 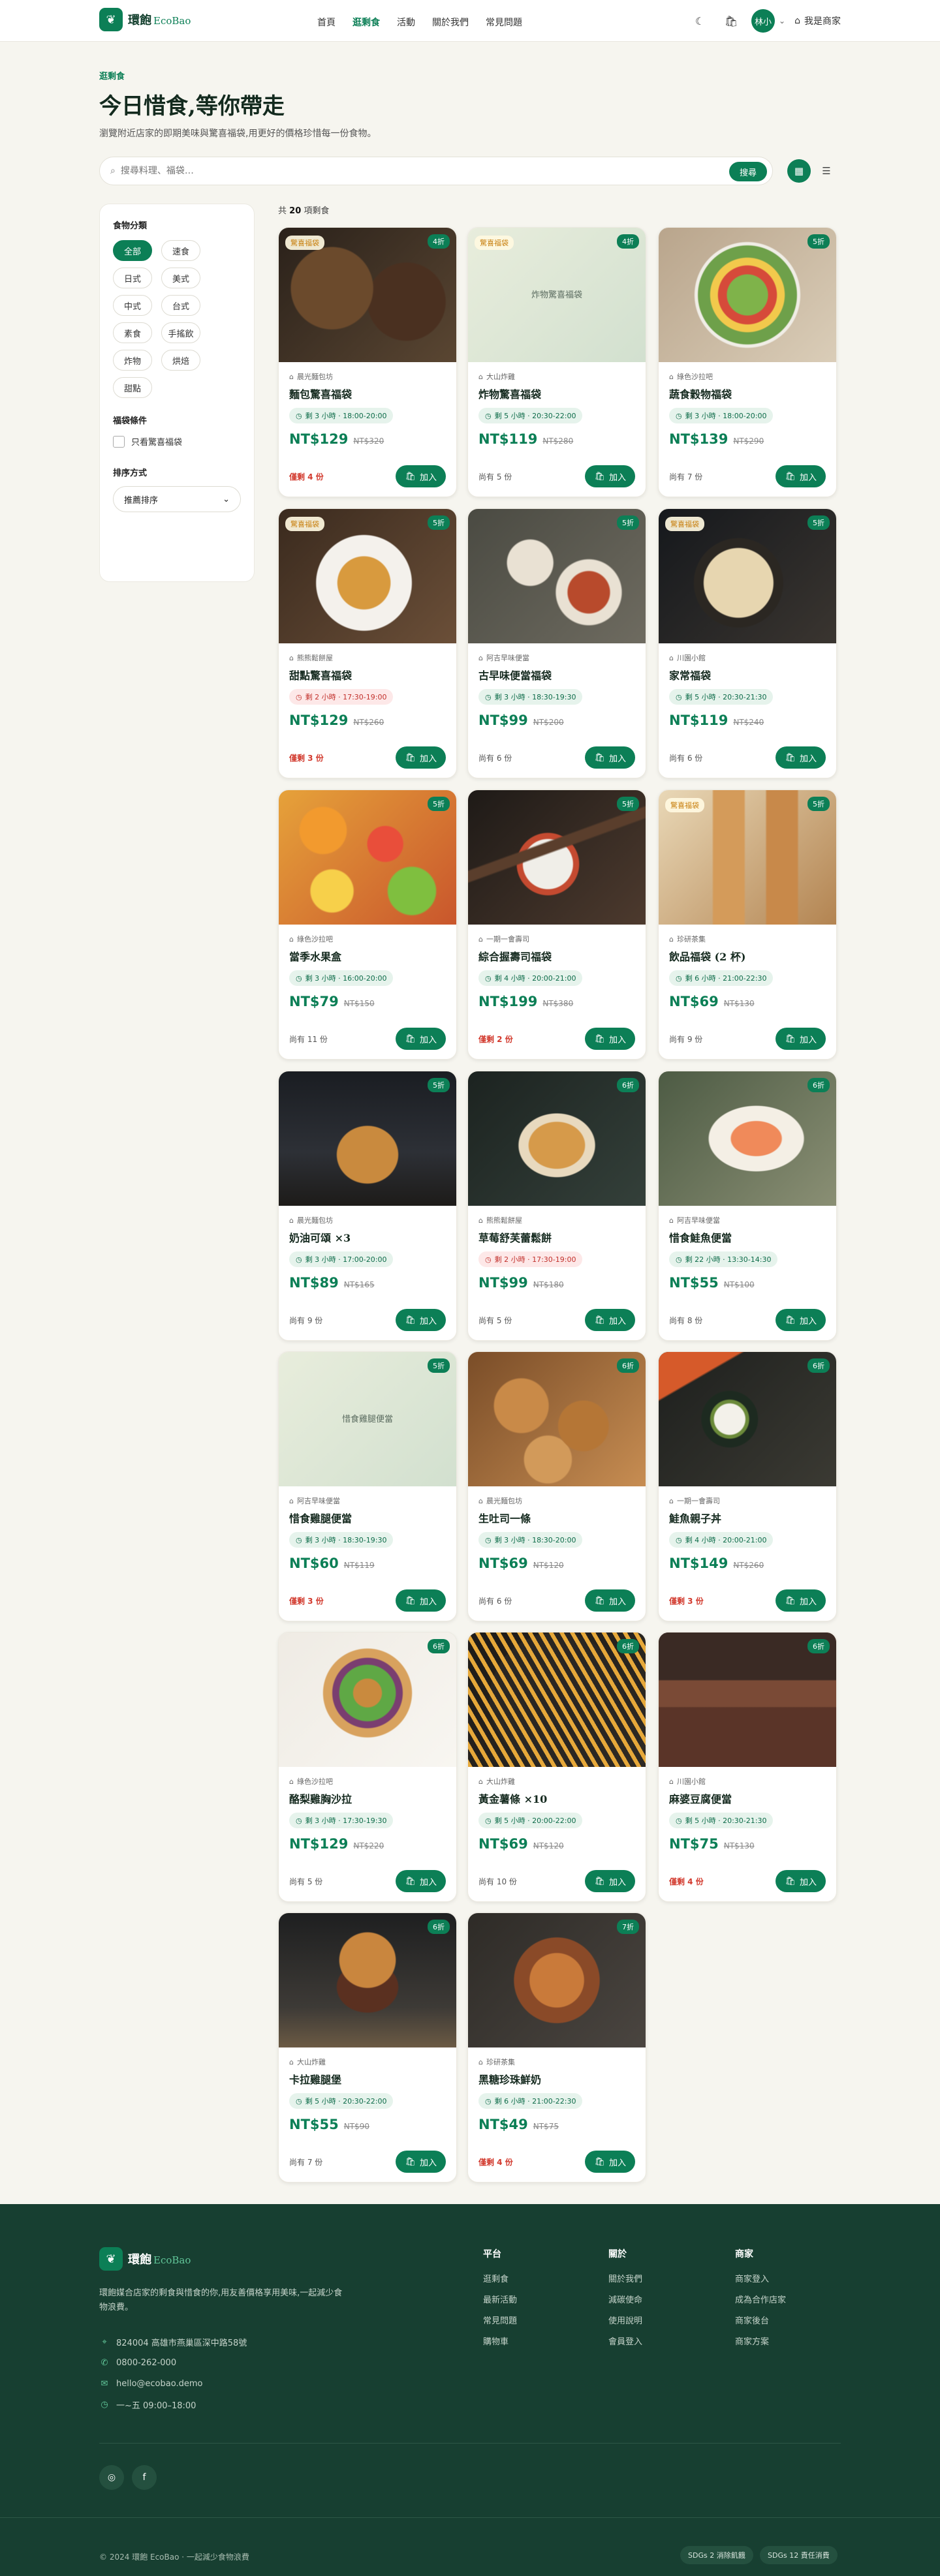 What do you see at coordinates (144, 2477) in the screenshot?
I see `facebook-icon: f` at bounding box center [144, 2477].